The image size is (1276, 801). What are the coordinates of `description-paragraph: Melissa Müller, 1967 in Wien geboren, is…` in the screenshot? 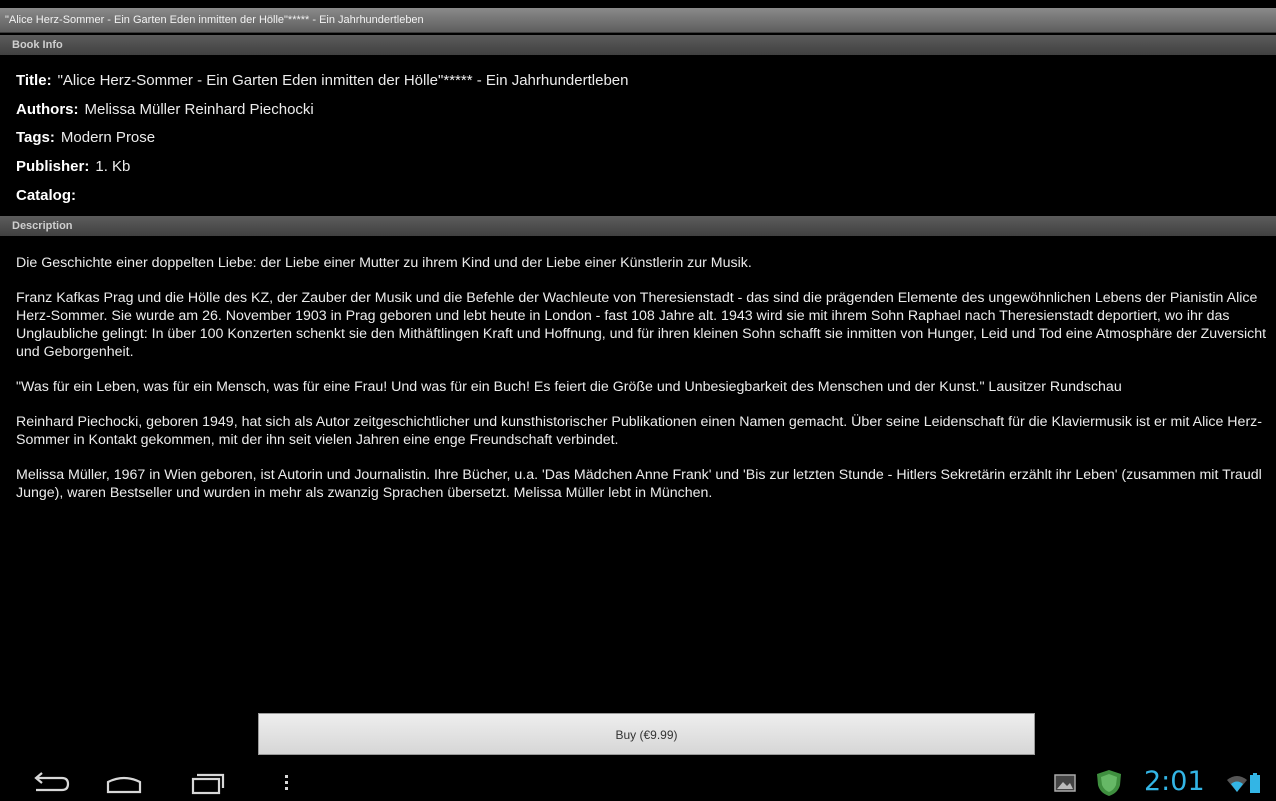 It's located at (639, 484).